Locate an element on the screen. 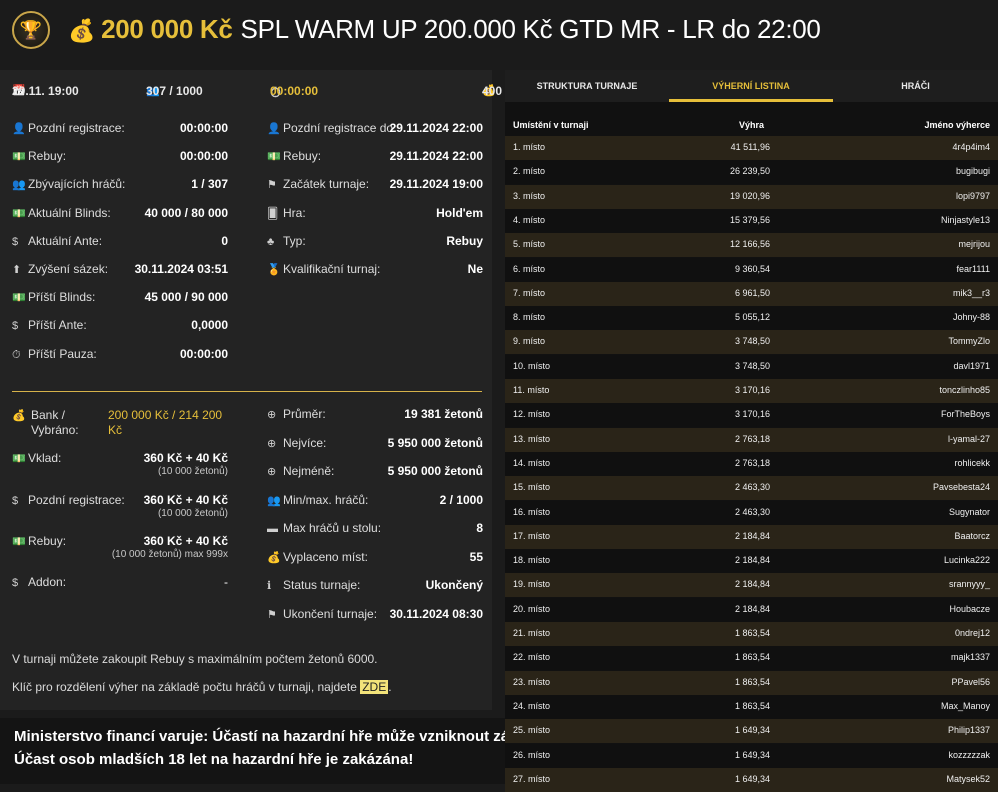 The image size is (998, 792). table-row: 16. místo 2 463,30 Sugynator is located at coordinates (751, 512).